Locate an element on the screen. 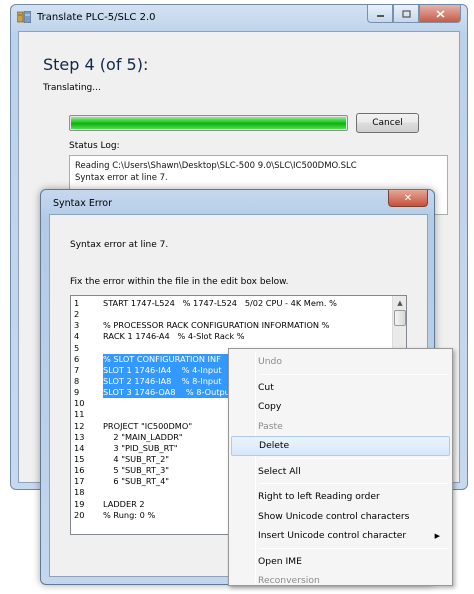  line-text: 4 "SUB_RT_2" is located at coordinates (136, 458).